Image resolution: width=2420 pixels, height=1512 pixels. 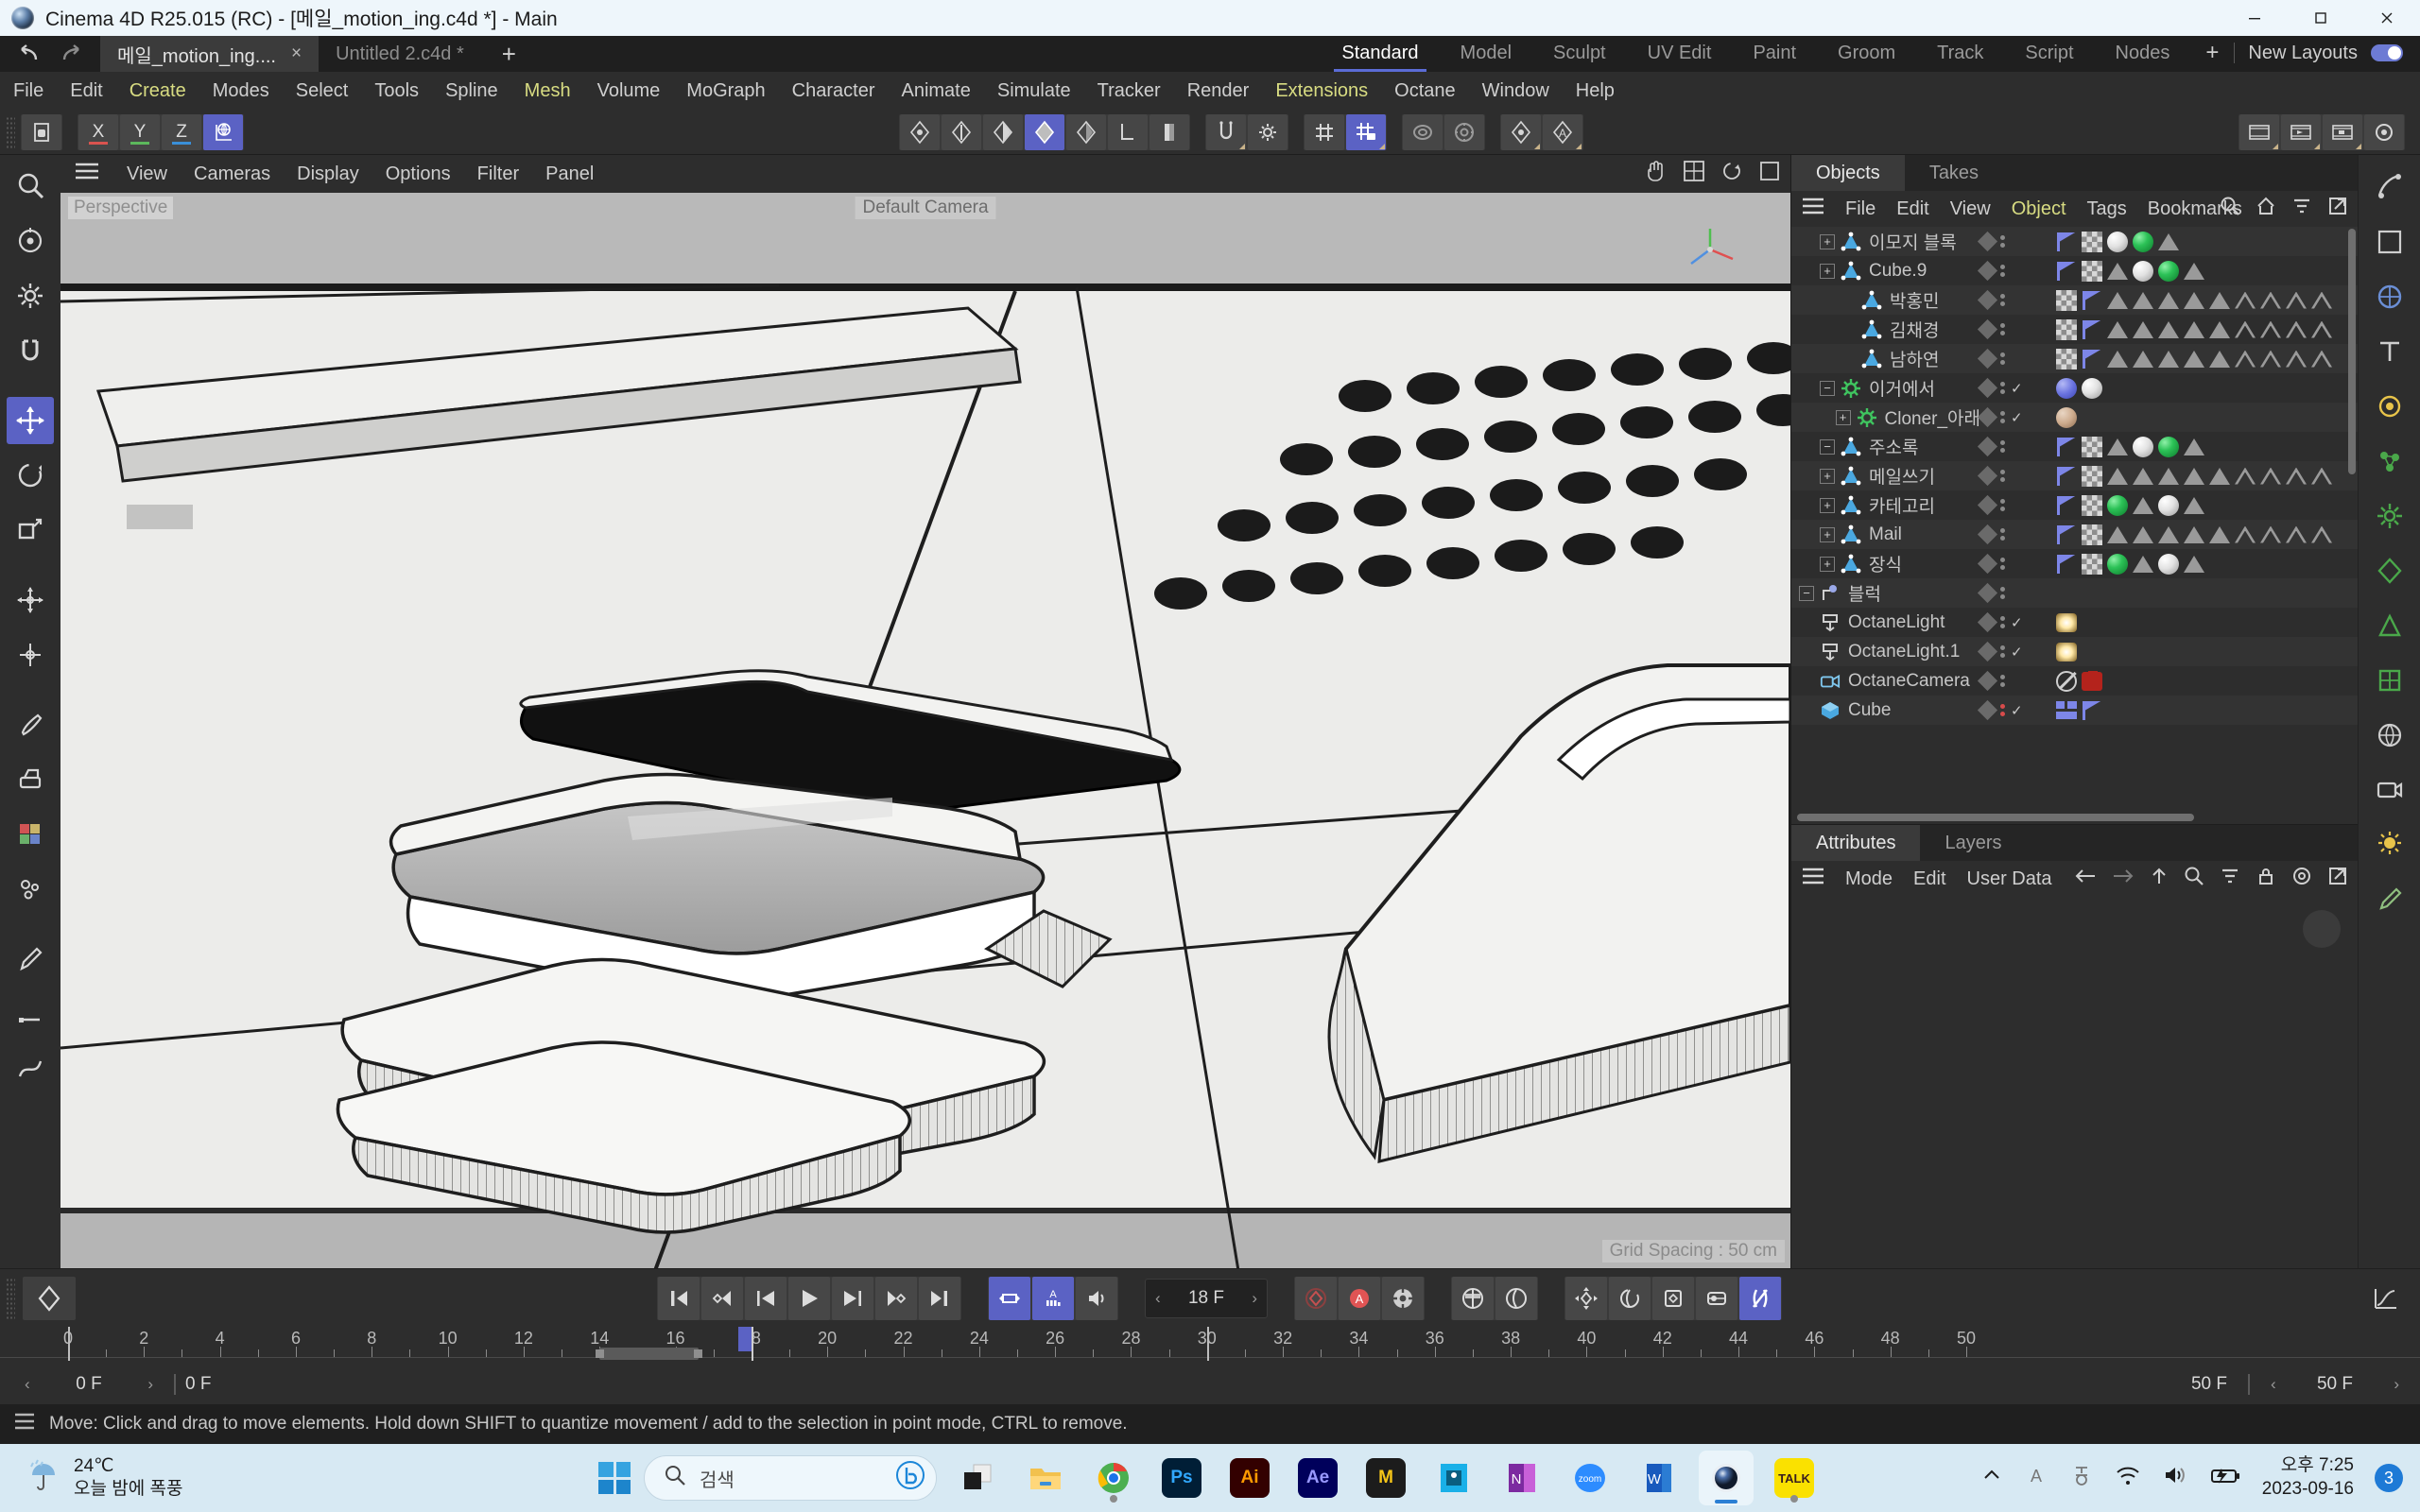 What do you see at coordinates (1113, 1478) in the screenshot?
I see `taskbar-app-chrome` at bounding box center [1113, 1478].